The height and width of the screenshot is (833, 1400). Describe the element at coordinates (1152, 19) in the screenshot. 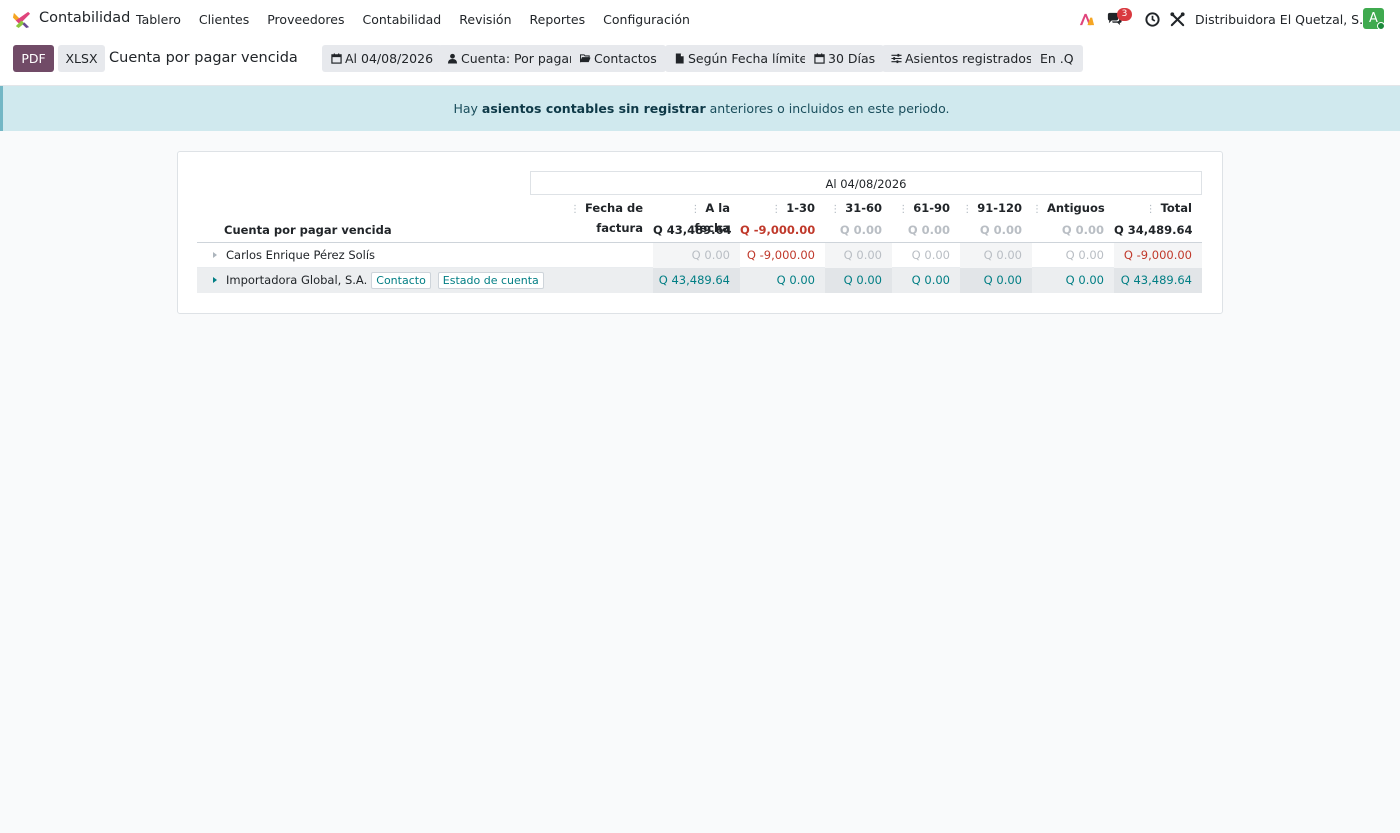

I see `activity-clock-icon` at that location.